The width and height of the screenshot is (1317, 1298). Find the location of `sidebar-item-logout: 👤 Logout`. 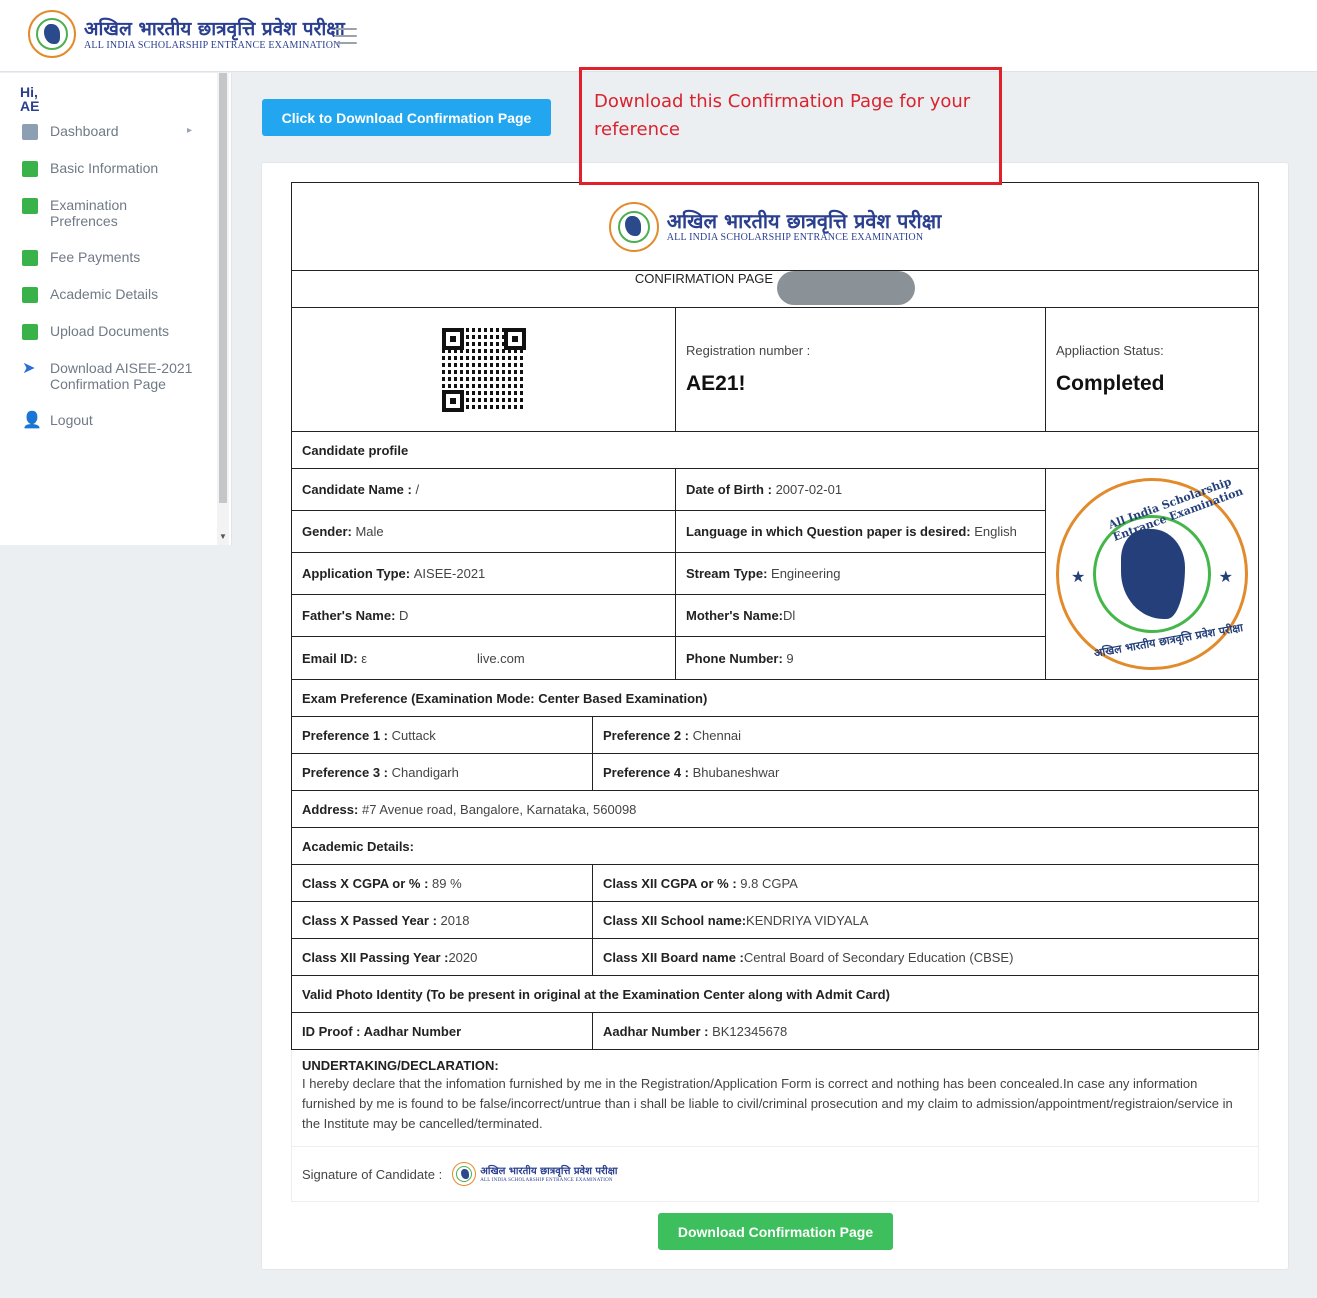

sidebar-item-logout: 👤 Logout is located at coordinates (117, 430).